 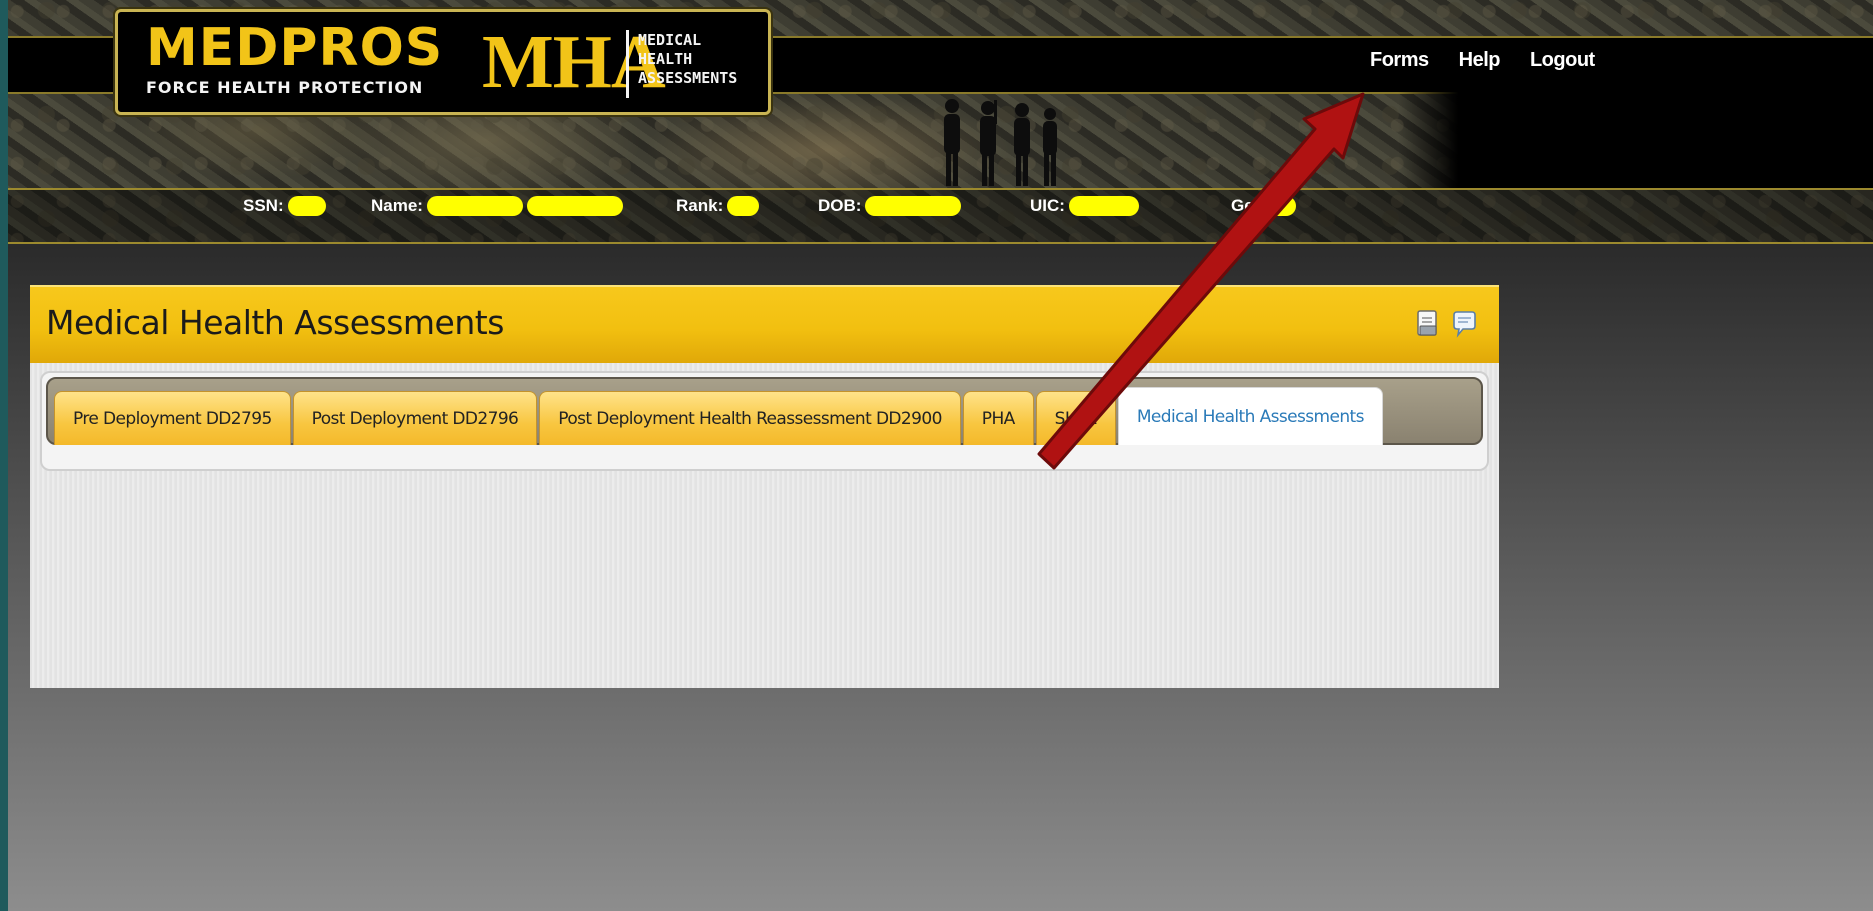 I want to click on name-label: Name:, so click(x=397, y=205).